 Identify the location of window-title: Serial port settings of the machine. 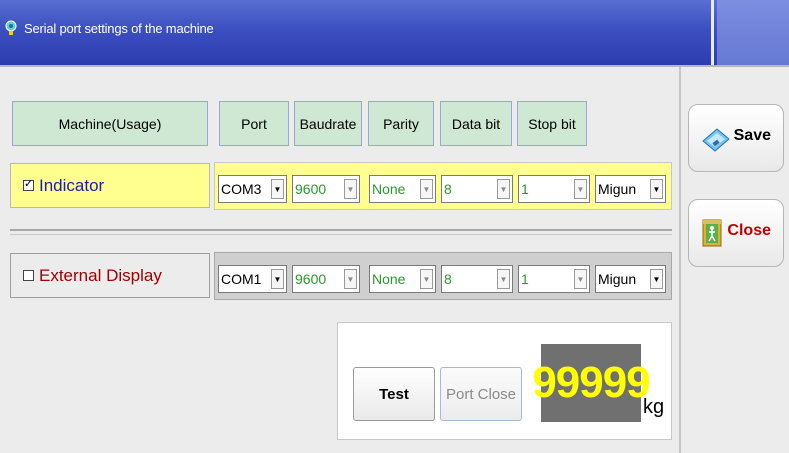
(119, 28).